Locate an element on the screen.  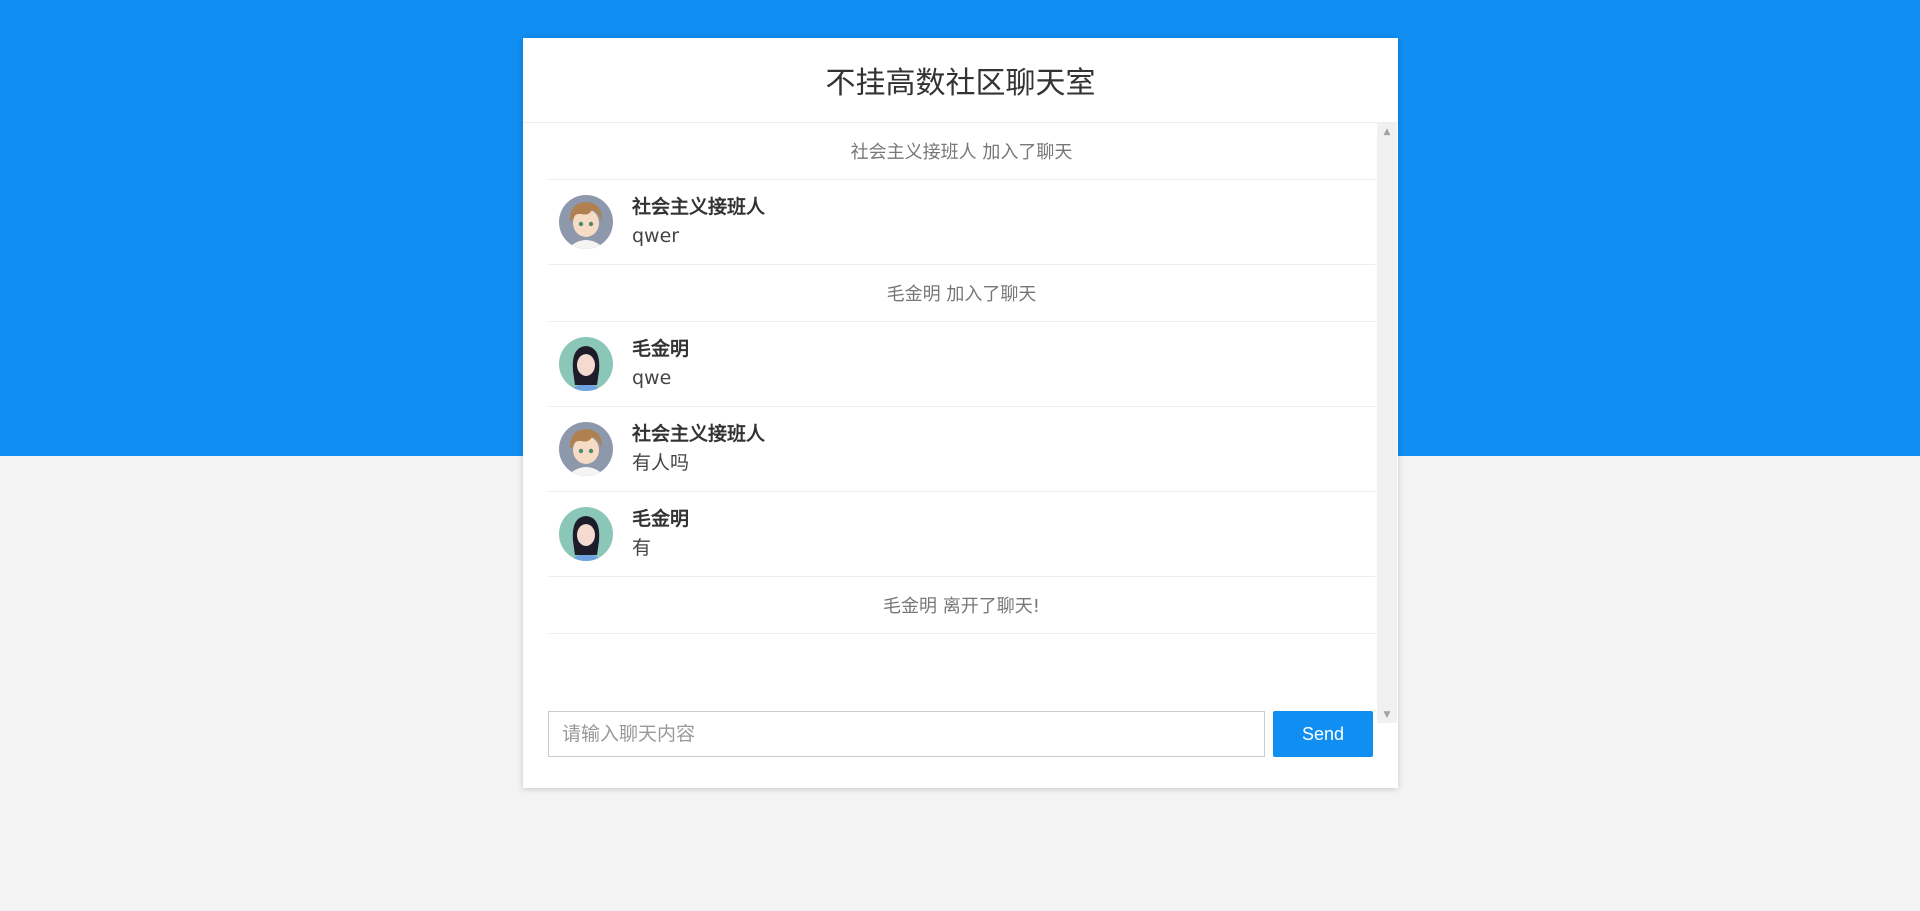
scroll-up-arrow-icon: ▲ is located at coordinates (1387, 131).